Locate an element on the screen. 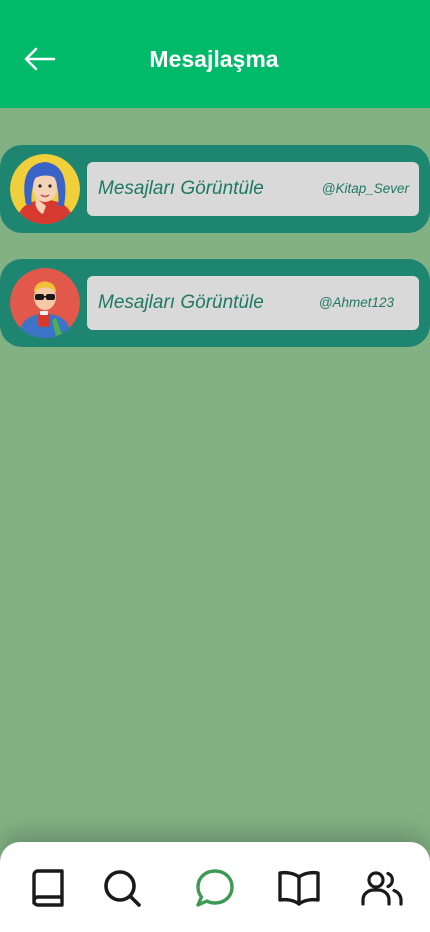  nav-search is located at coordinates (122, 888).